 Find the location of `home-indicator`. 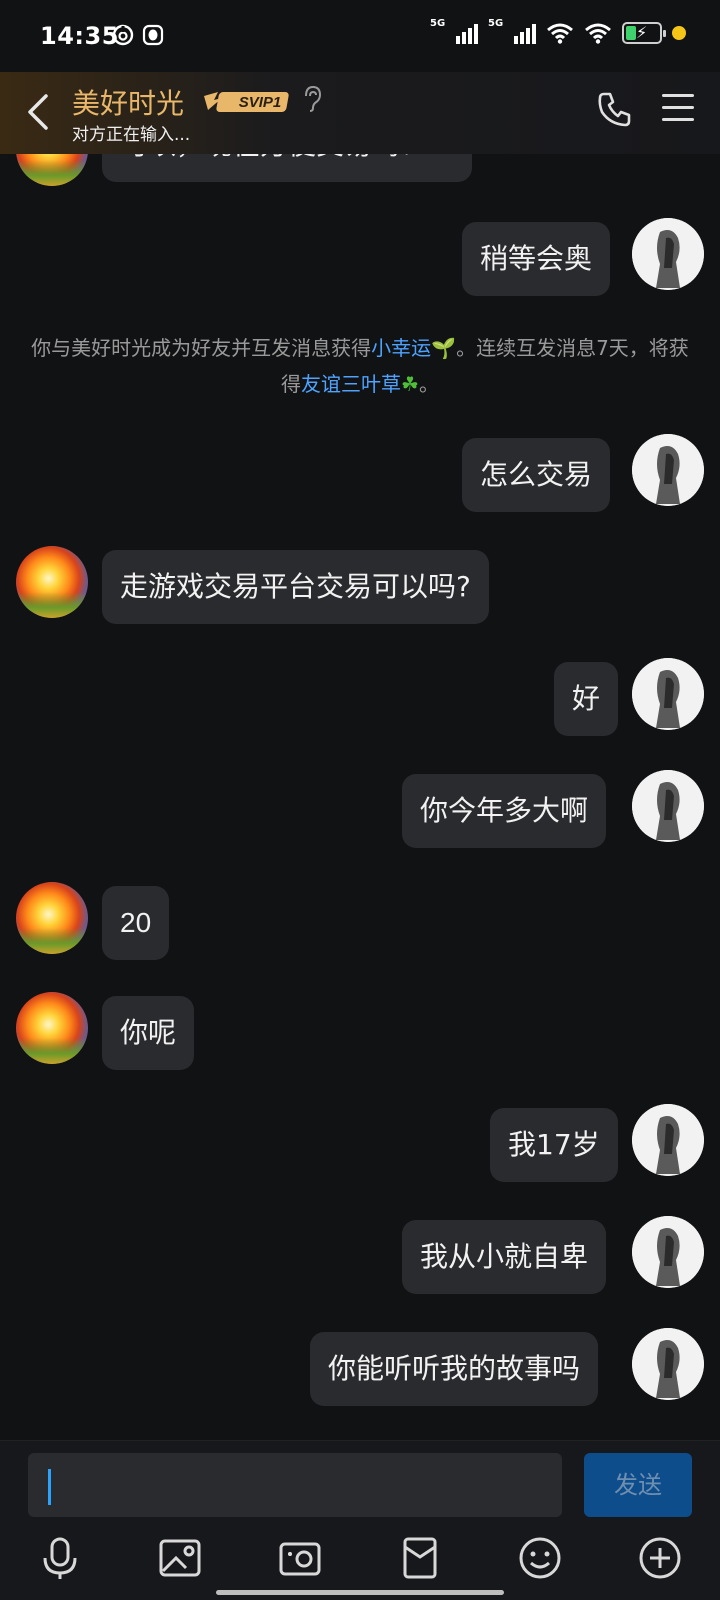

home-indicator is located at coordinates (360, 1592).